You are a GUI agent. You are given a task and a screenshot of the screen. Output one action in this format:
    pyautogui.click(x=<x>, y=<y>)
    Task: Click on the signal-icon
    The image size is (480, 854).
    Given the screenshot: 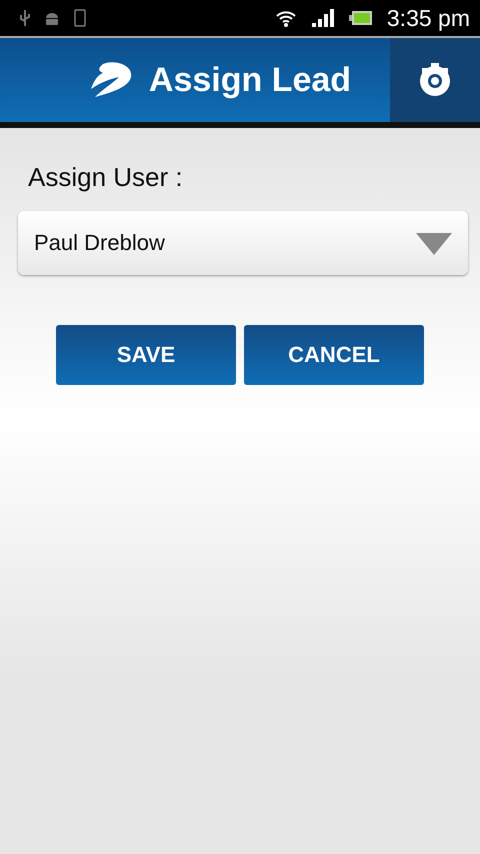 What is the action you would take?
    pyautogui.click(x=322, y=18)
    